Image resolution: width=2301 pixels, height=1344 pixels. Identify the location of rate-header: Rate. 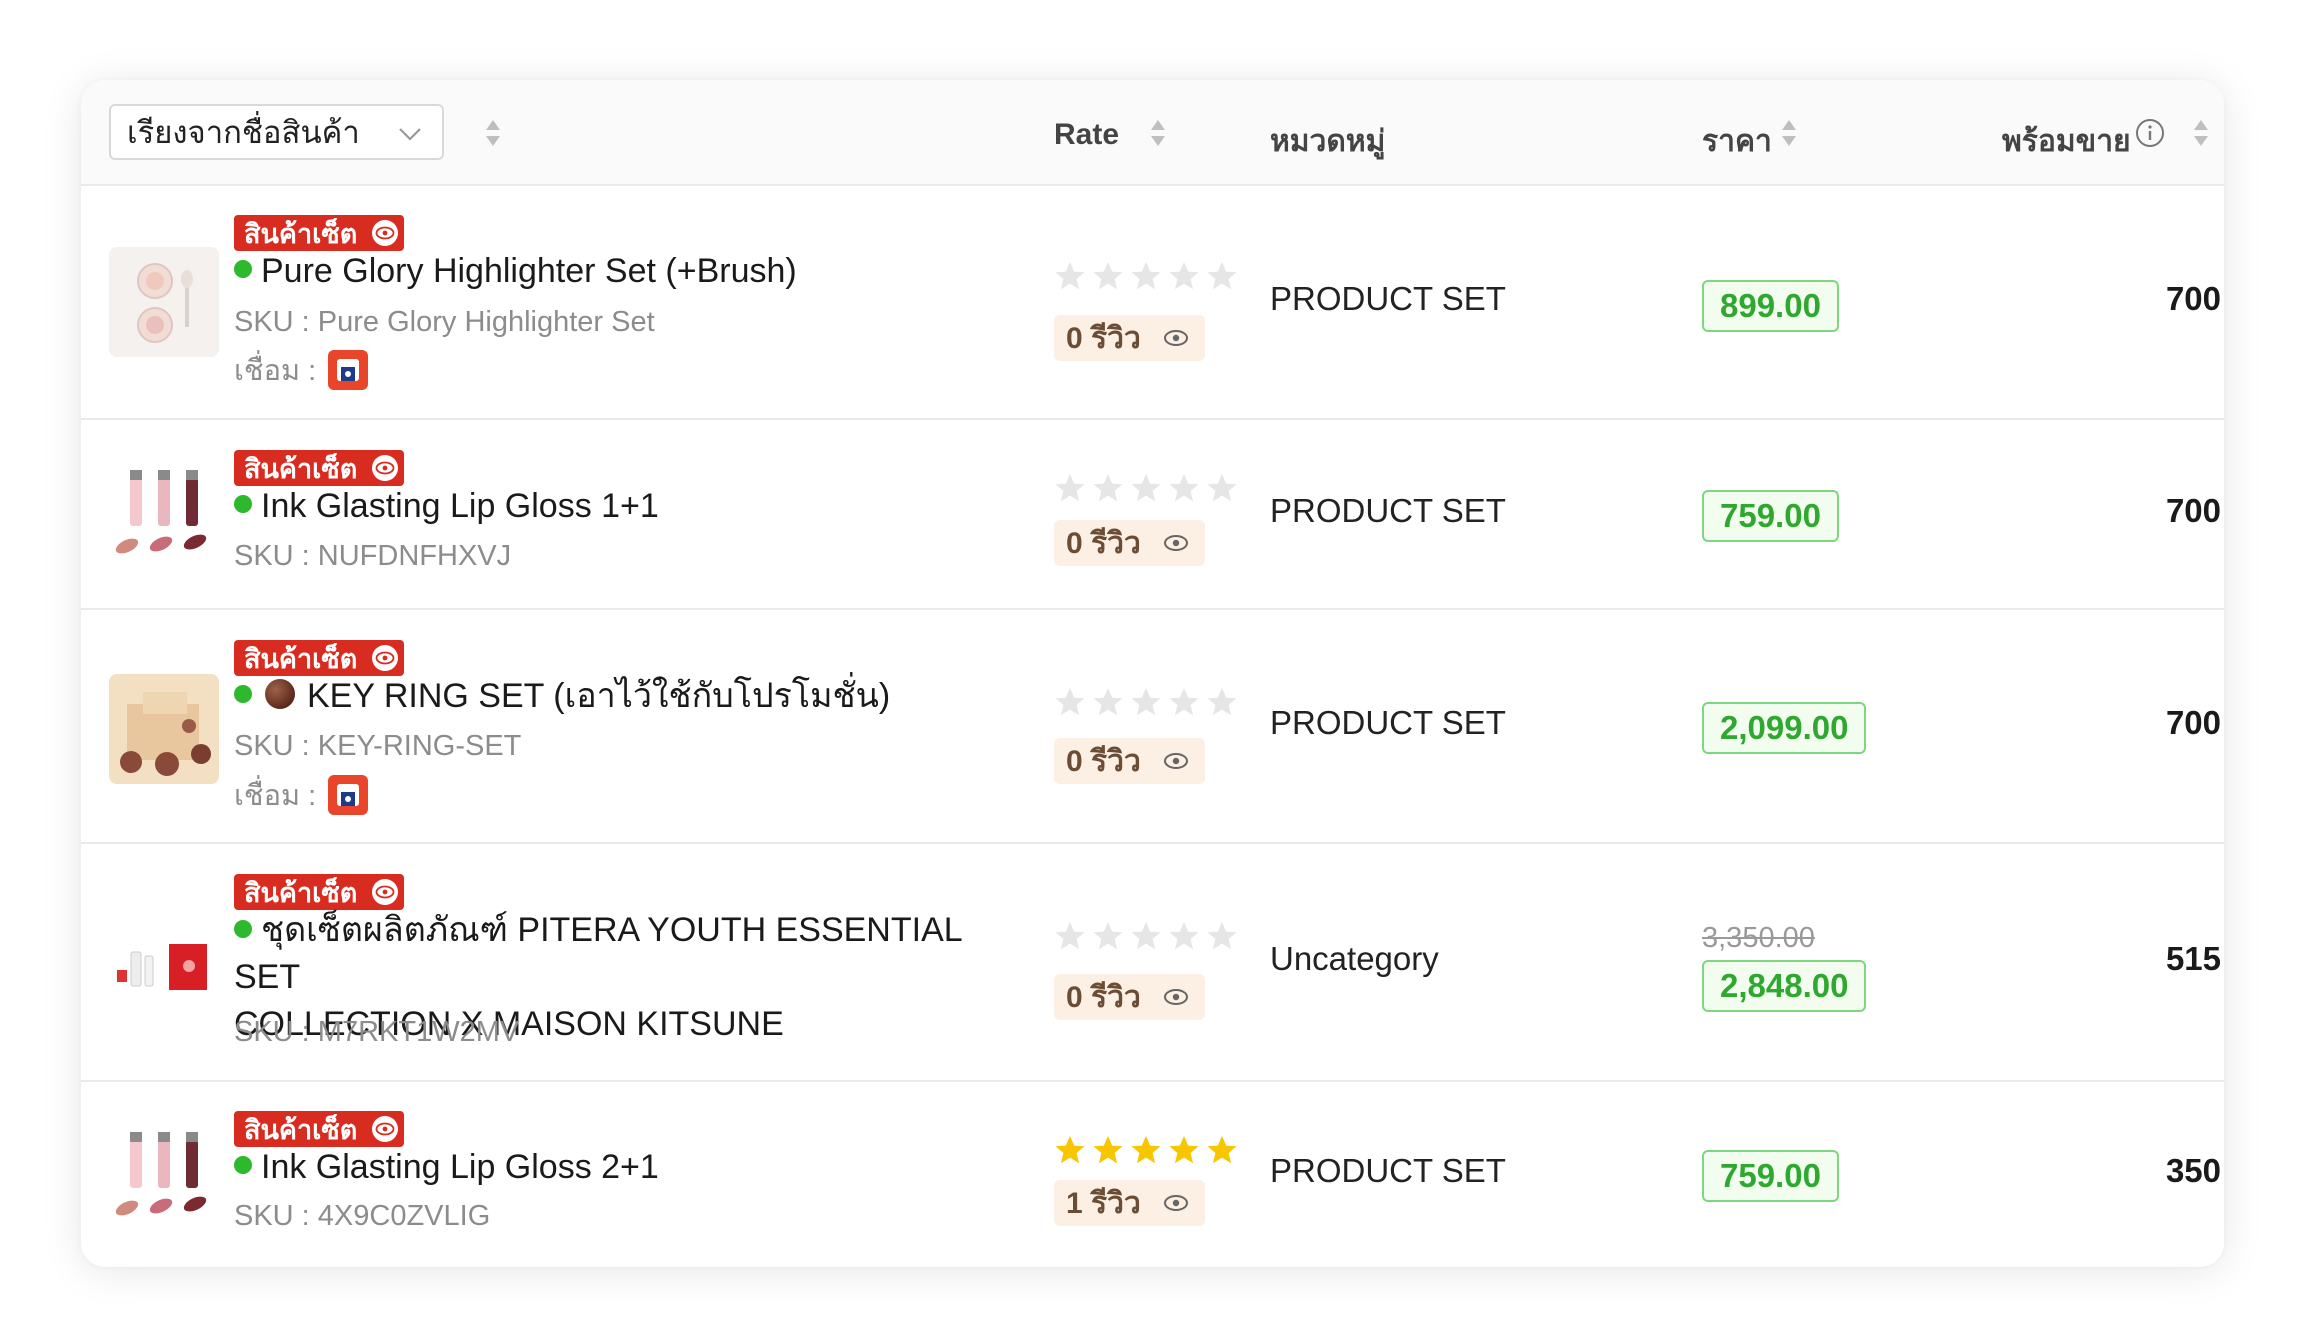
(1087, 134).